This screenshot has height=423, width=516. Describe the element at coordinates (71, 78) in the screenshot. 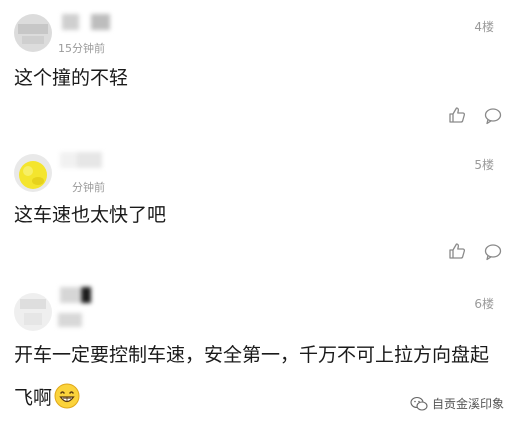

I see `comment-text: 这个撞的不轻` at that location.